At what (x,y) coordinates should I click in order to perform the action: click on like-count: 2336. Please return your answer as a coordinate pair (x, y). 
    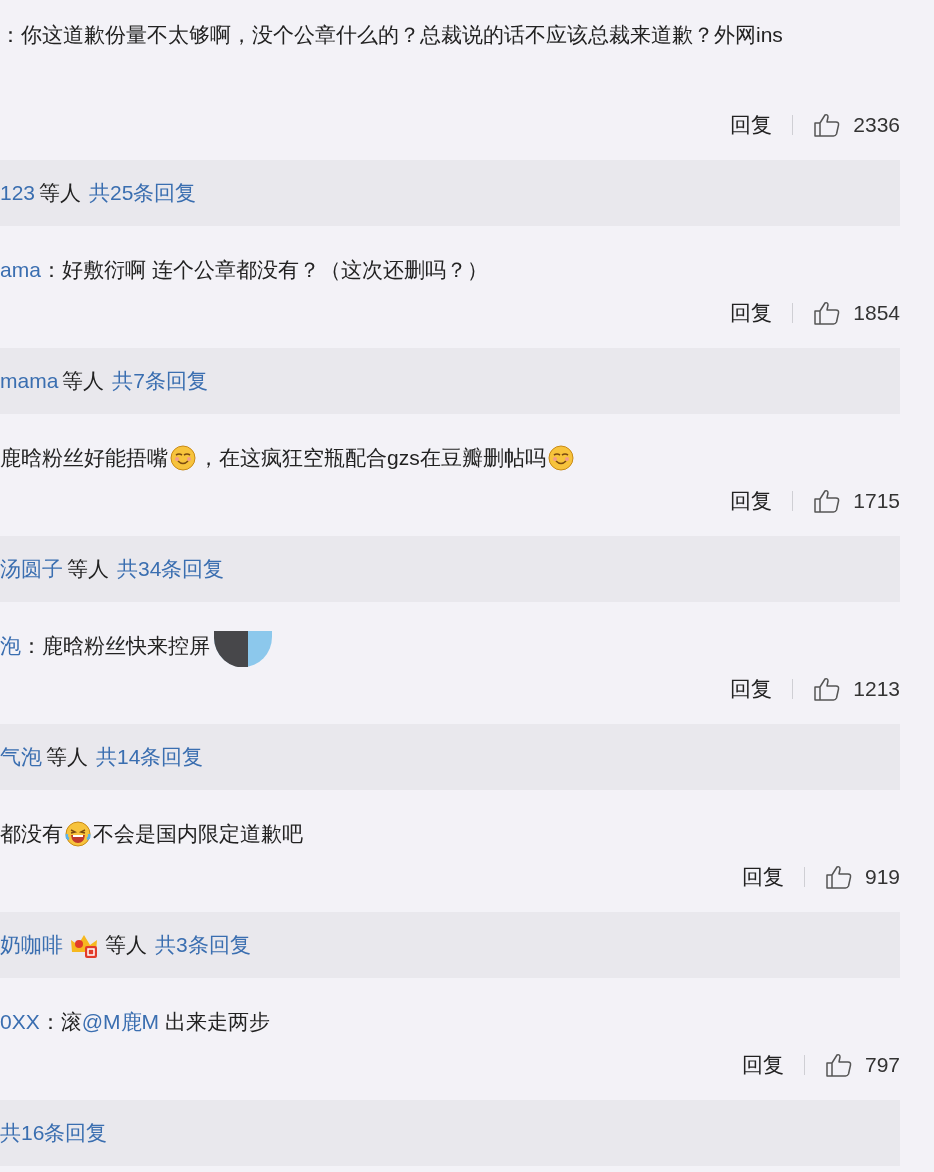
    Looking at the image, I should click on (876, 125).